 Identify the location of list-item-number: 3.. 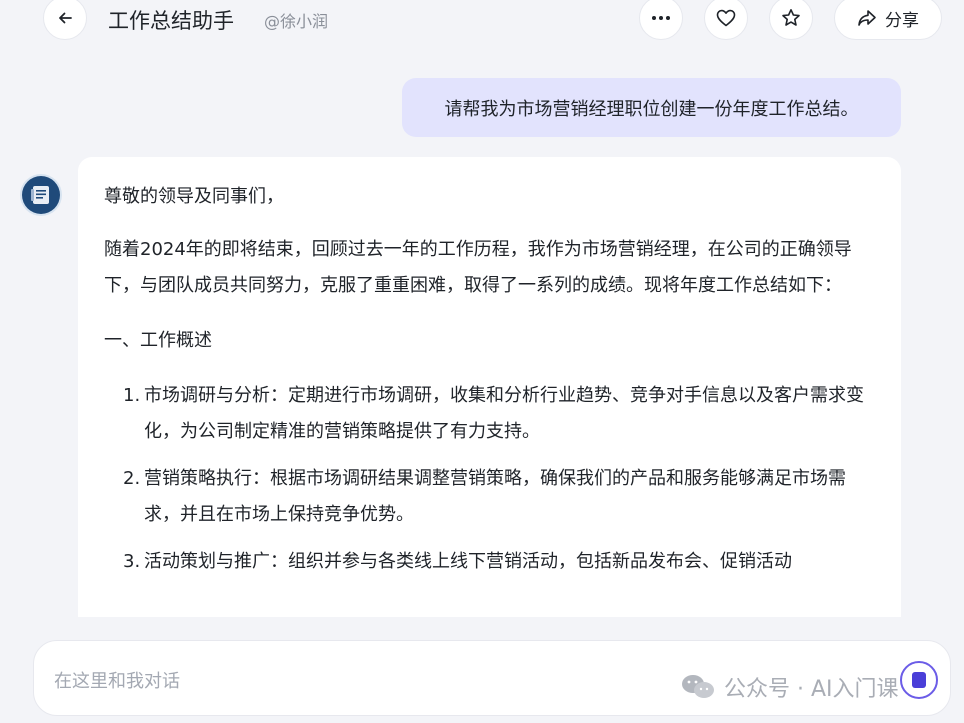
(132, 561).